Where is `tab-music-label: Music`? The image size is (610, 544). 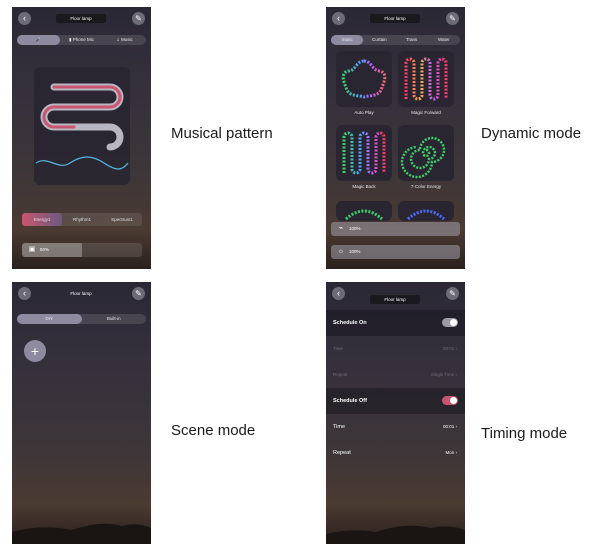
tab-music-label: Music is located at coordinates (126, 39).